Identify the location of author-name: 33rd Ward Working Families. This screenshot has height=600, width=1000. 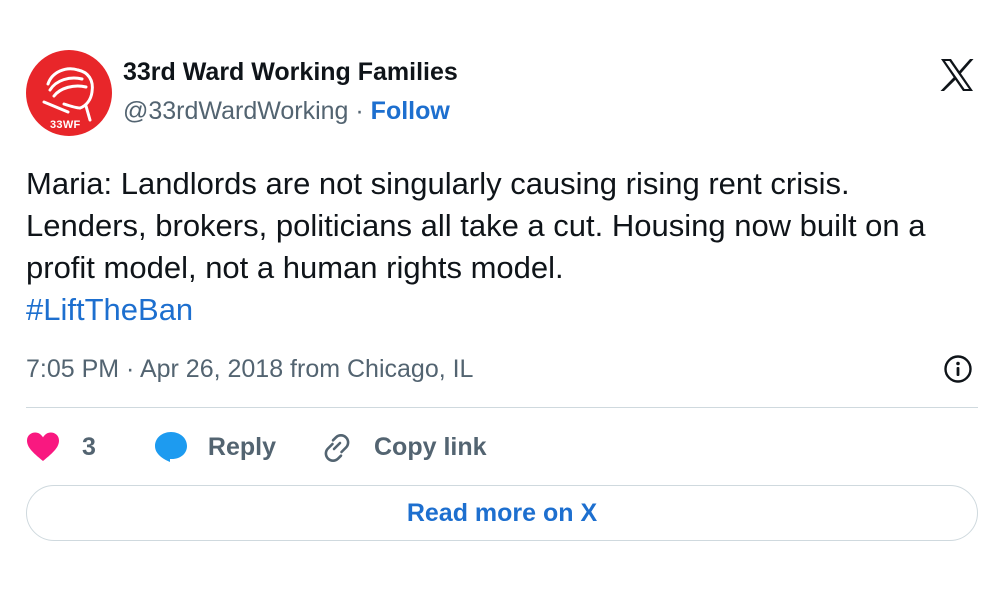
(290, 72).